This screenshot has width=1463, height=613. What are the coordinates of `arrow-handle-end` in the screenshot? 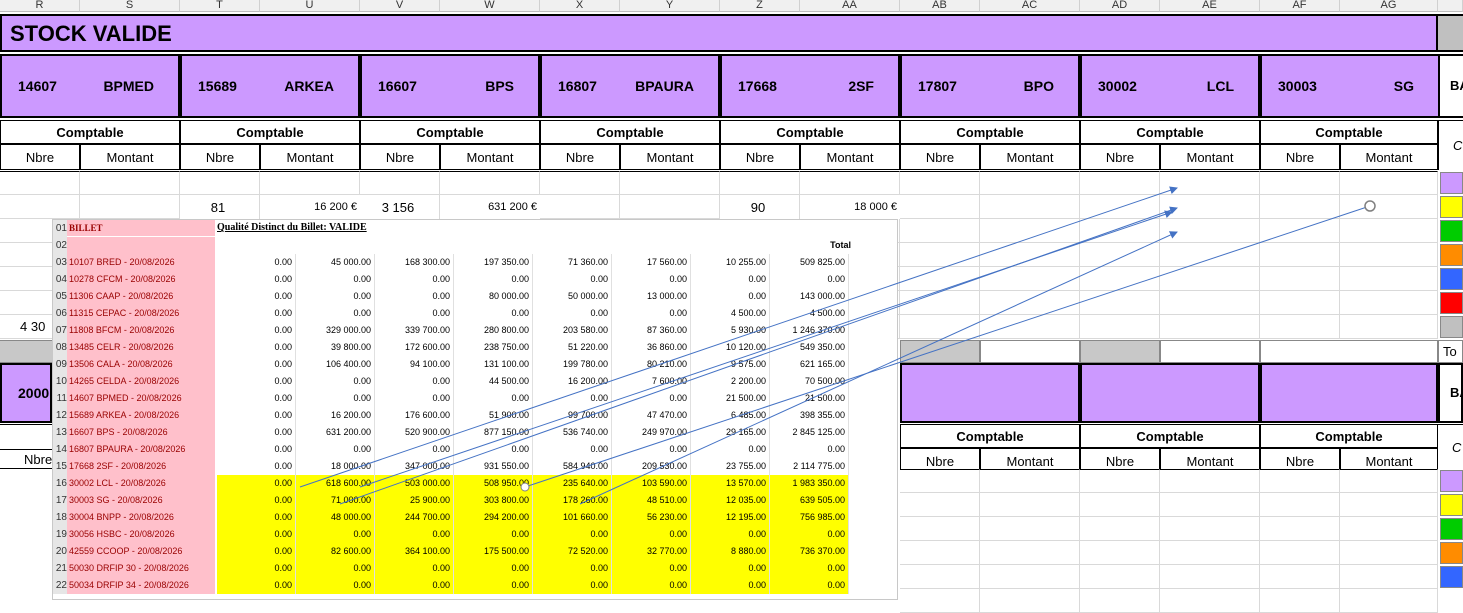 It's located at (1370, 206).